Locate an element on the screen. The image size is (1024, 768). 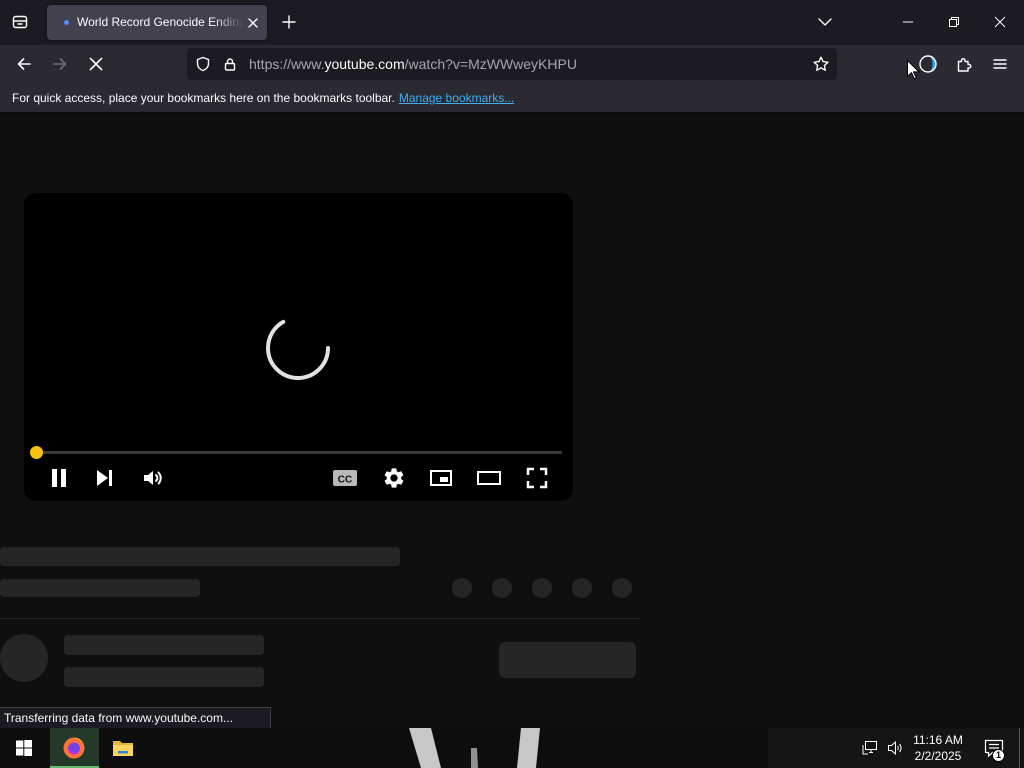
show-desktop-button is located at coordinates (1021, 748).